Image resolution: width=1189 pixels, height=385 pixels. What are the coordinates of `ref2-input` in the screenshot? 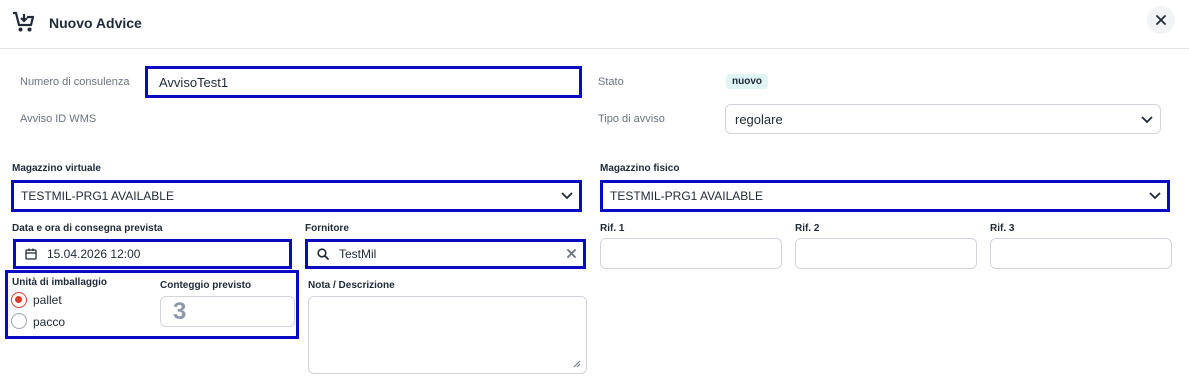 It's located at (886, 253).